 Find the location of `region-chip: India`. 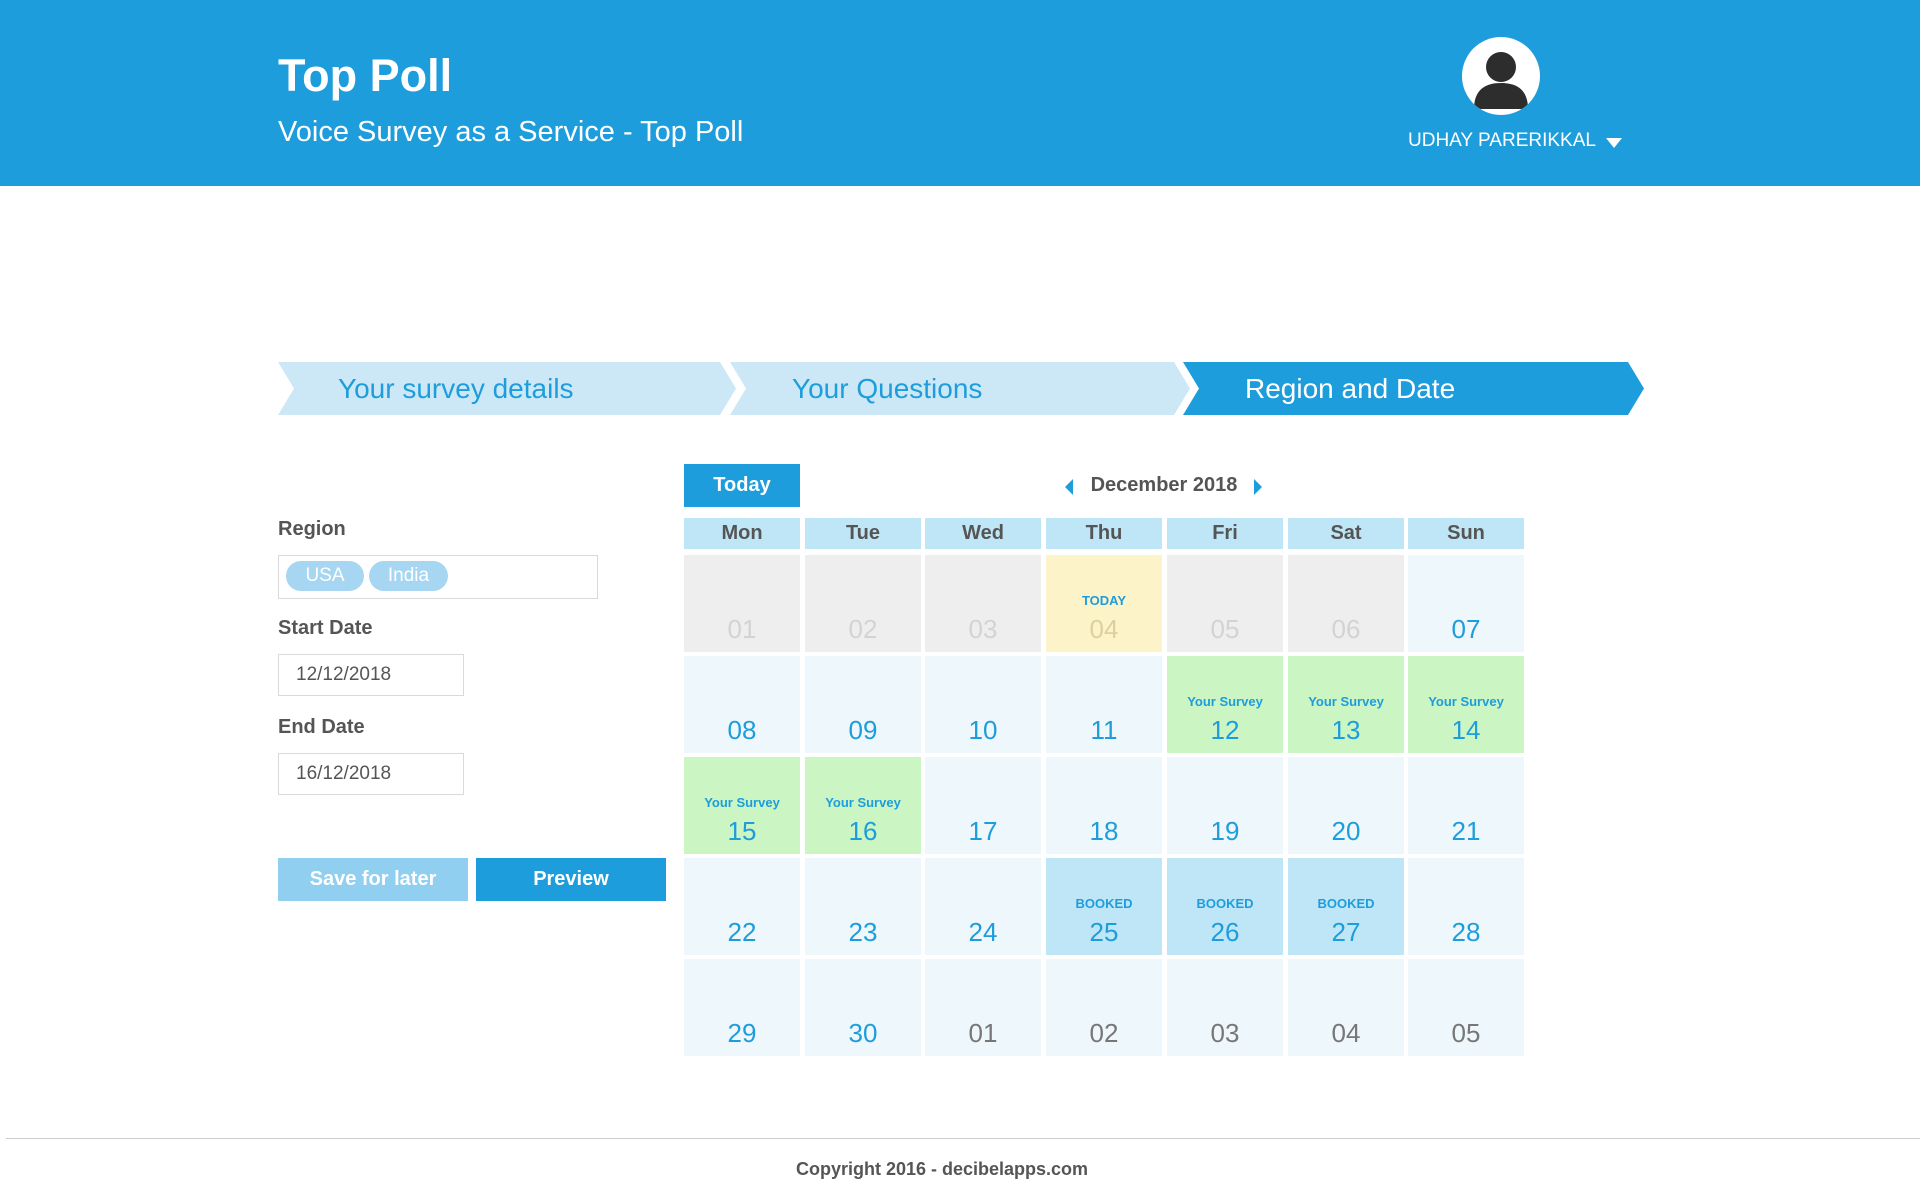

region-chip: India is located at coordinates (408, 576).